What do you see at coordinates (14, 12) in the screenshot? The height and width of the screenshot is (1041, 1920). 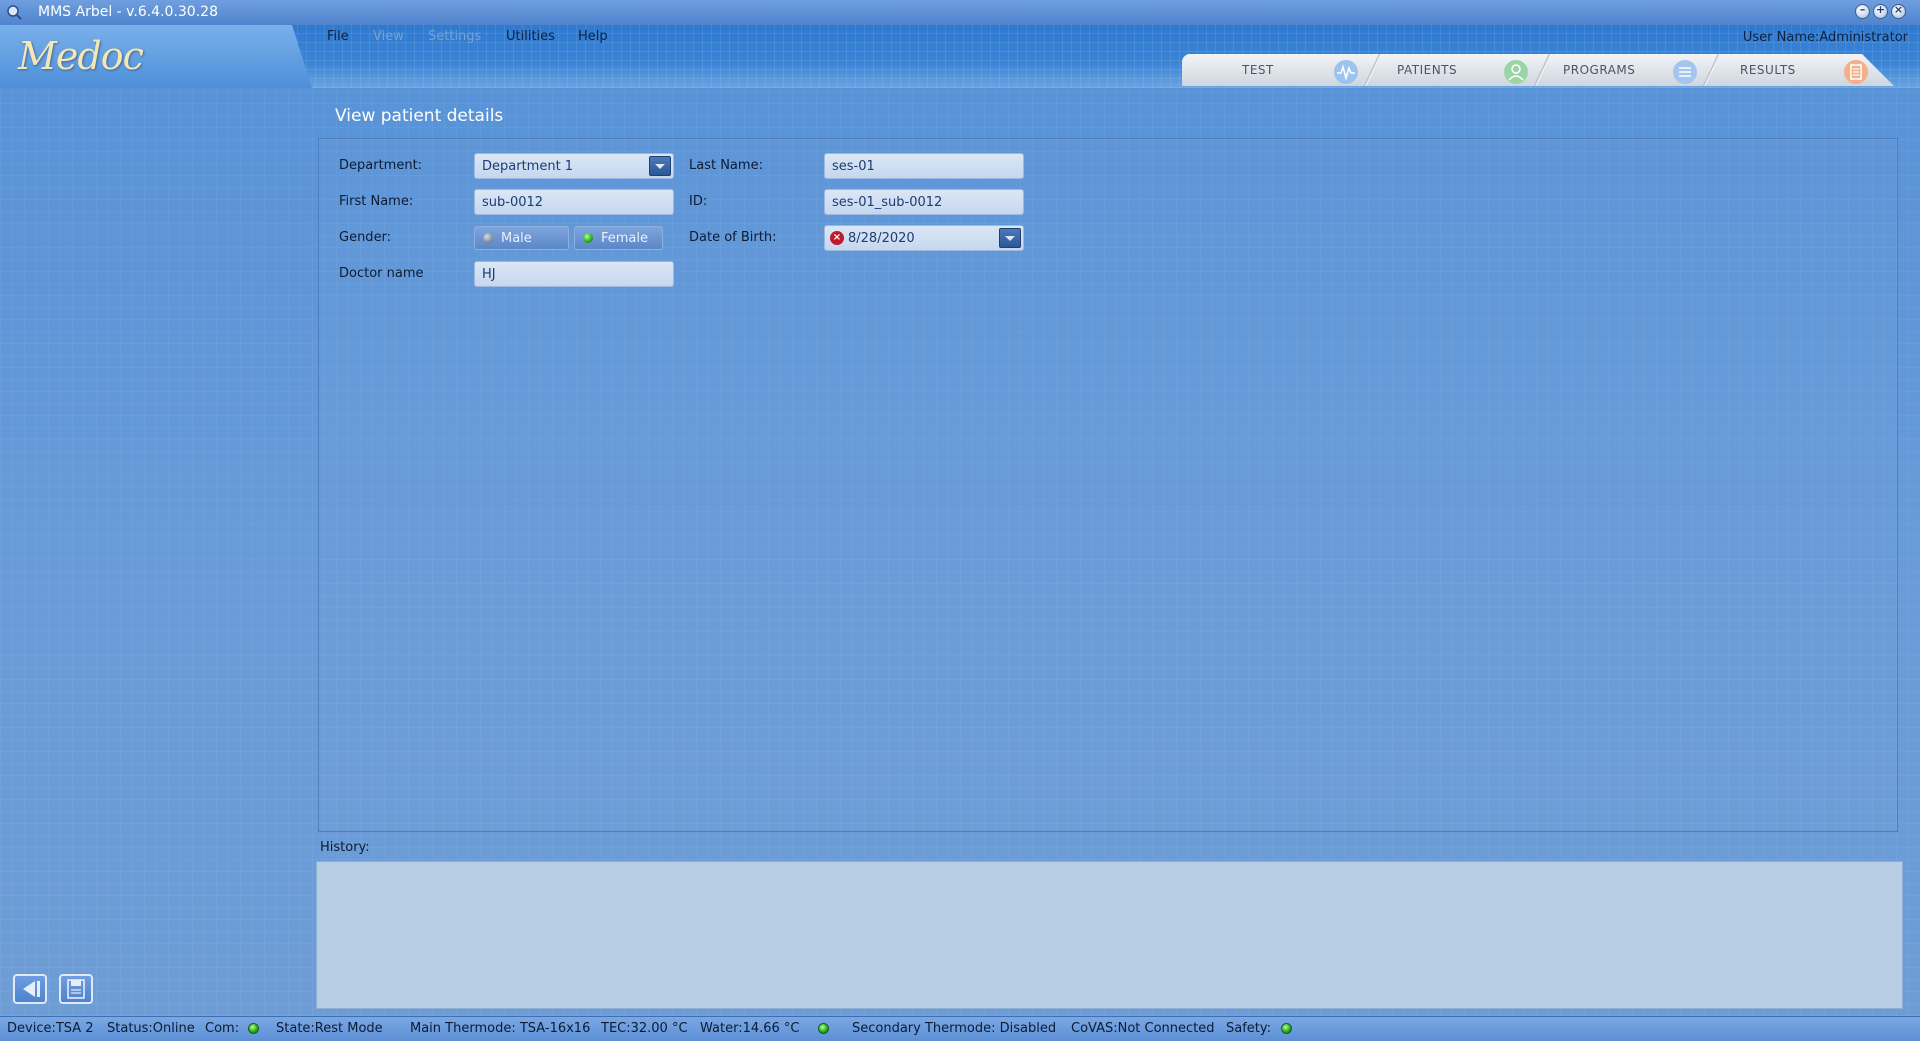 I see `app-icon` at bounding box center [14, 12].